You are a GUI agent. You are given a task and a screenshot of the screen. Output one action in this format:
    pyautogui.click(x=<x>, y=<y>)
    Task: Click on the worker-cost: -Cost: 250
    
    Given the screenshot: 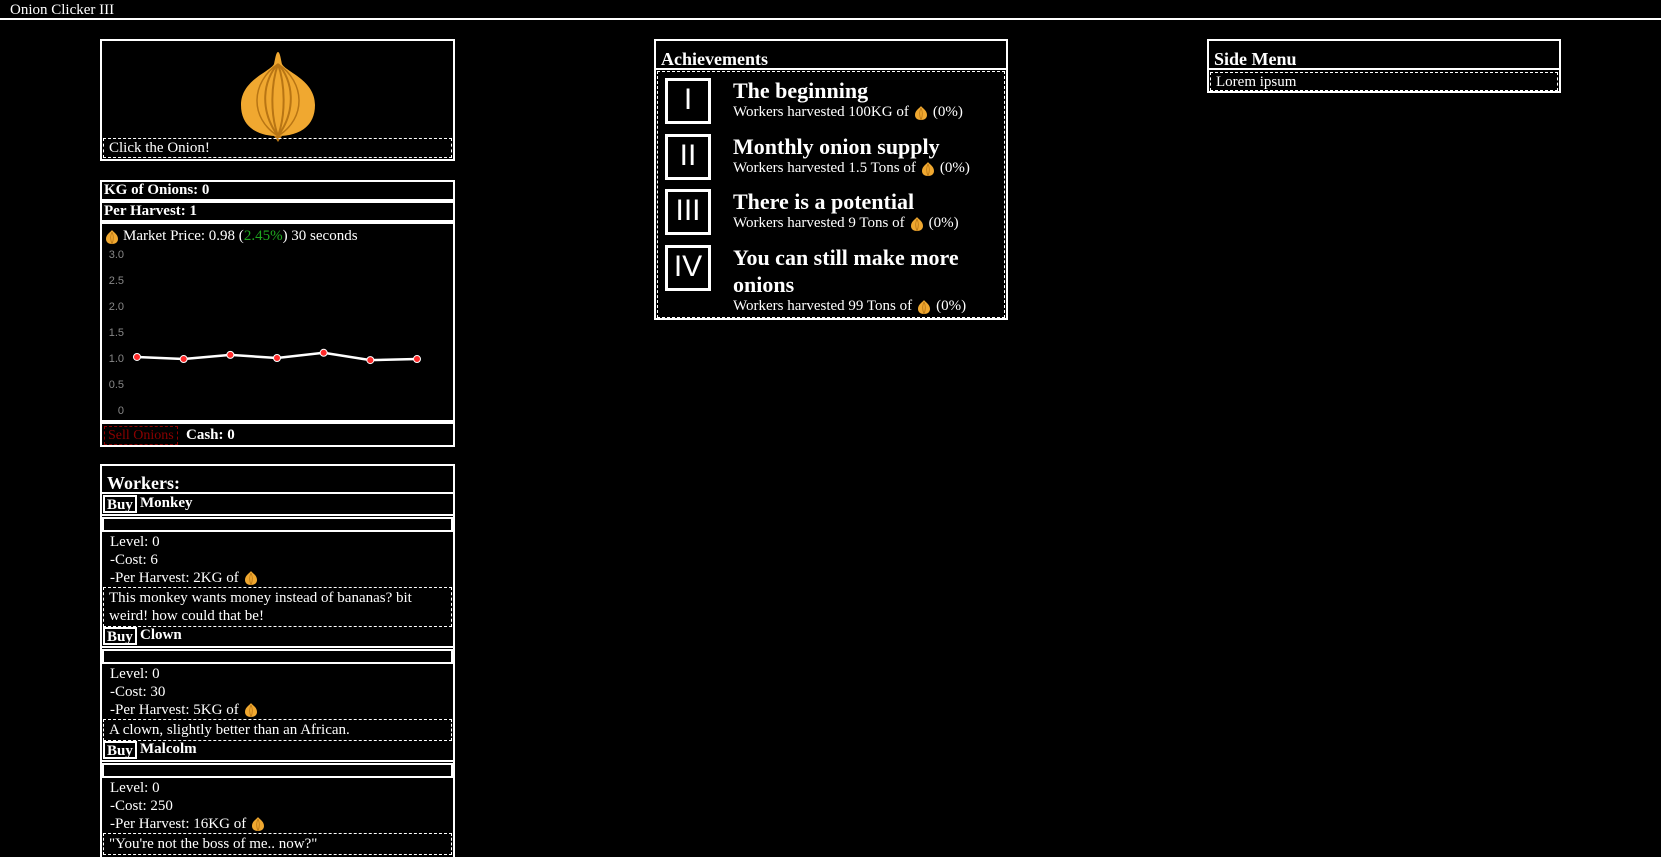 What is the action you would take?
    pyautogui.click(x=141, y=806)
    